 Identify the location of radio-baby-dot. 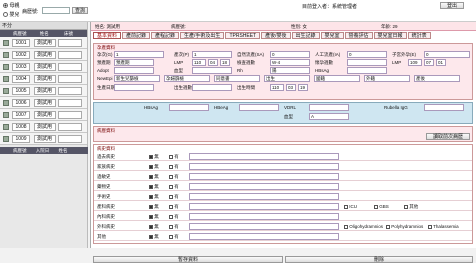
(5, 15).